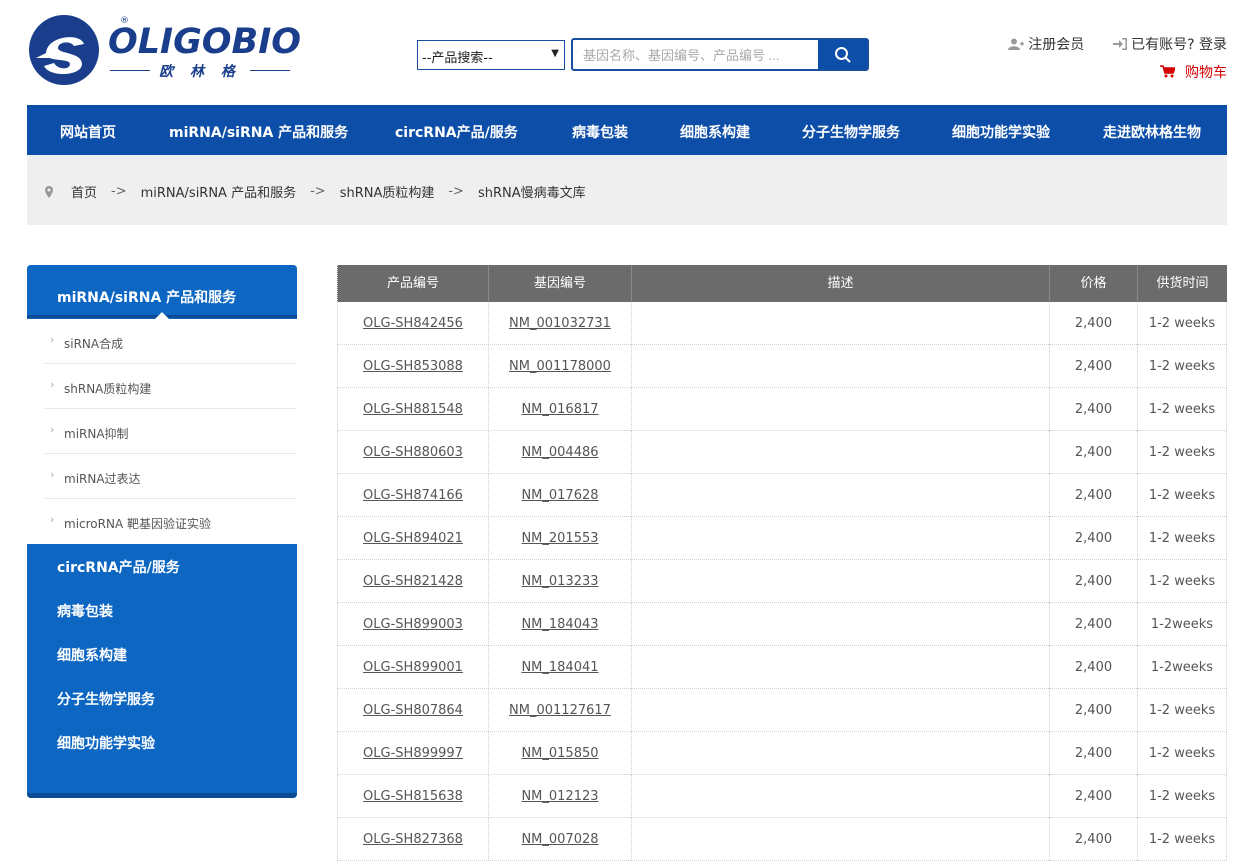  Describe the element at coordinates (559, 796) in the screenshot. I see `gene-id-link: NM_012123` at that location.